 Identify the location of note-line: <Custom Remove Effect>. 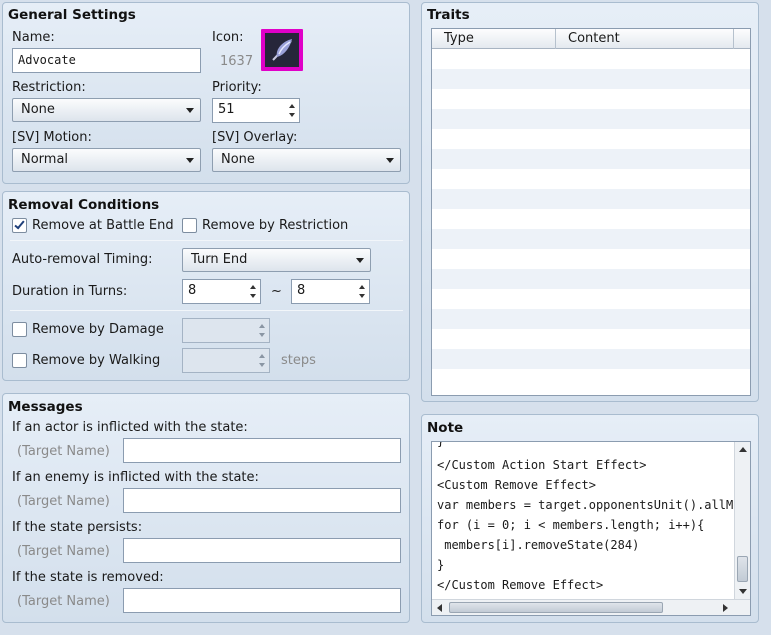
(516, 485).